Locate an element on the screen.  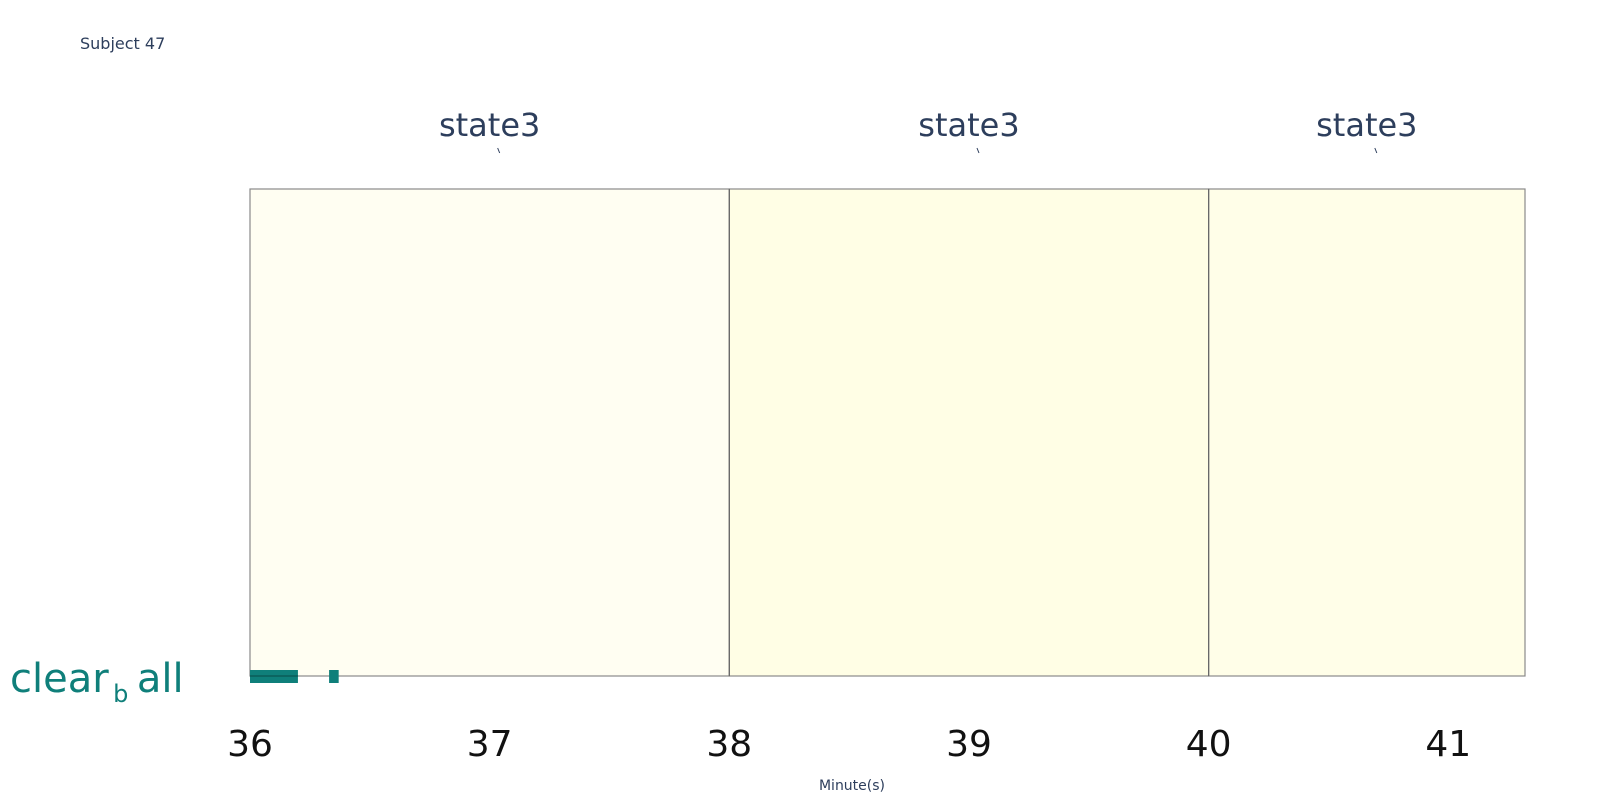
event-label-main: clear is located at coordinates (59, 679).